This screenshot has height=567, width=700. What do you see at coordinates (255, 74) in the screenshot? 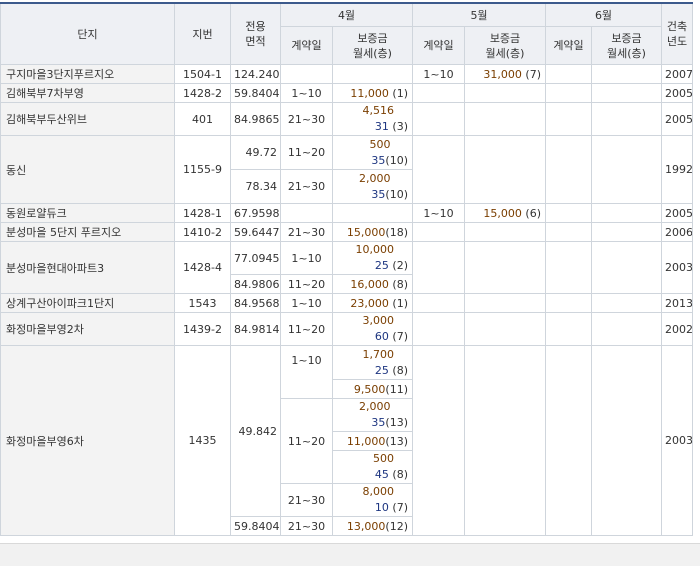
I see `area: 124.2404` at bounding box center [255, 74].